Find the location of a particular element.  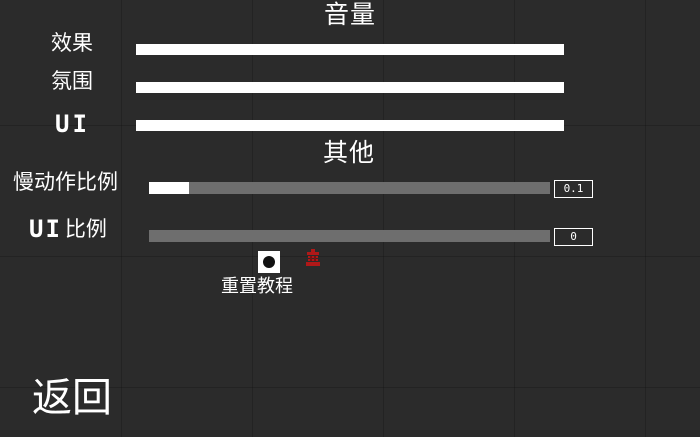

reset-tutorial-toggle is located at coordinates (269, 262).